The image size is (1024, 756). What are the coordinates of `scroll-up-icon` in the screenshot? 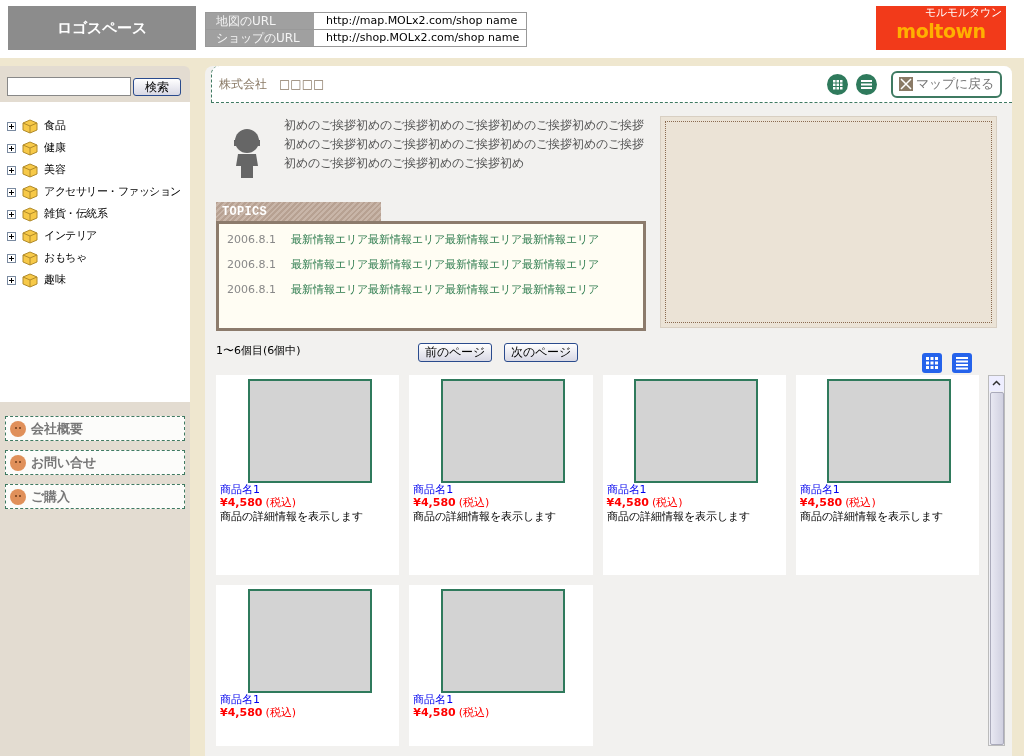 It's located at (996, 383).